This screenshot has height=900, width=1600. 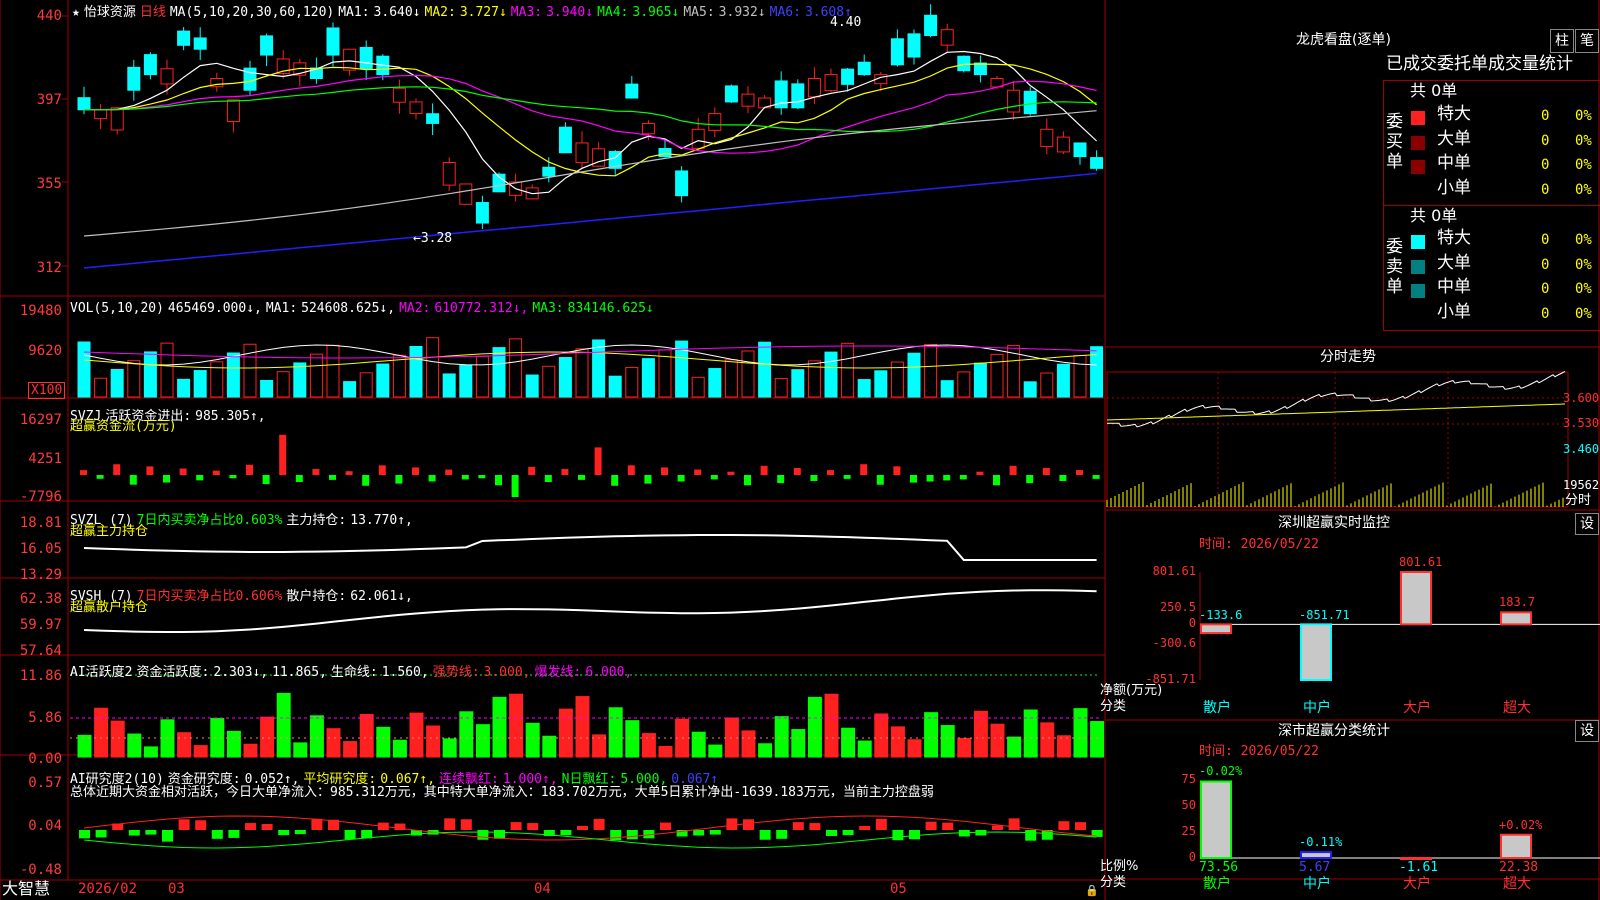 What do you see at coordinates (1517, 602) in the screenshot?
I see `sz-monitor-value: 183.7` at bounding box center [1517, 602].